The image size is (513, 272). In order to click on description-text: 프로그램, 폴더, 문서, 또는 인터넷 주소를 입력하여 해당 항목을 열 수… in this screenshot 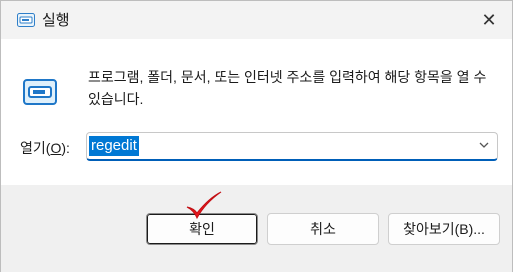, I will do `click(287, 88)`.